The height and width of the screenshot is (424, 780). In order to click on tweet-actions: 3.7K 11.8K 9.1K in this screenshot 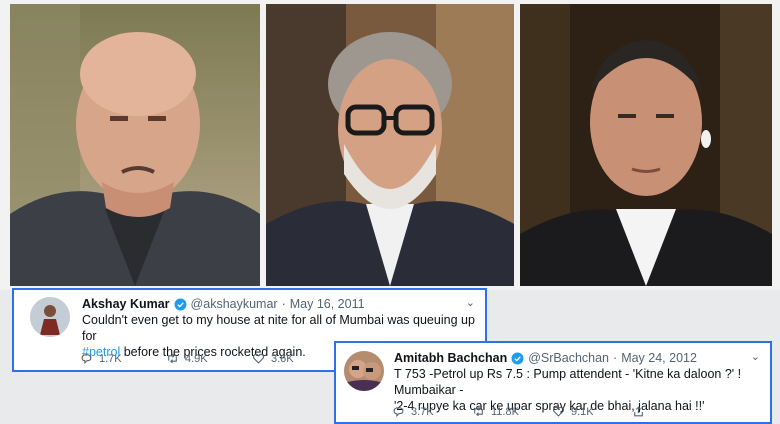, I will do `click(552, 411)`.